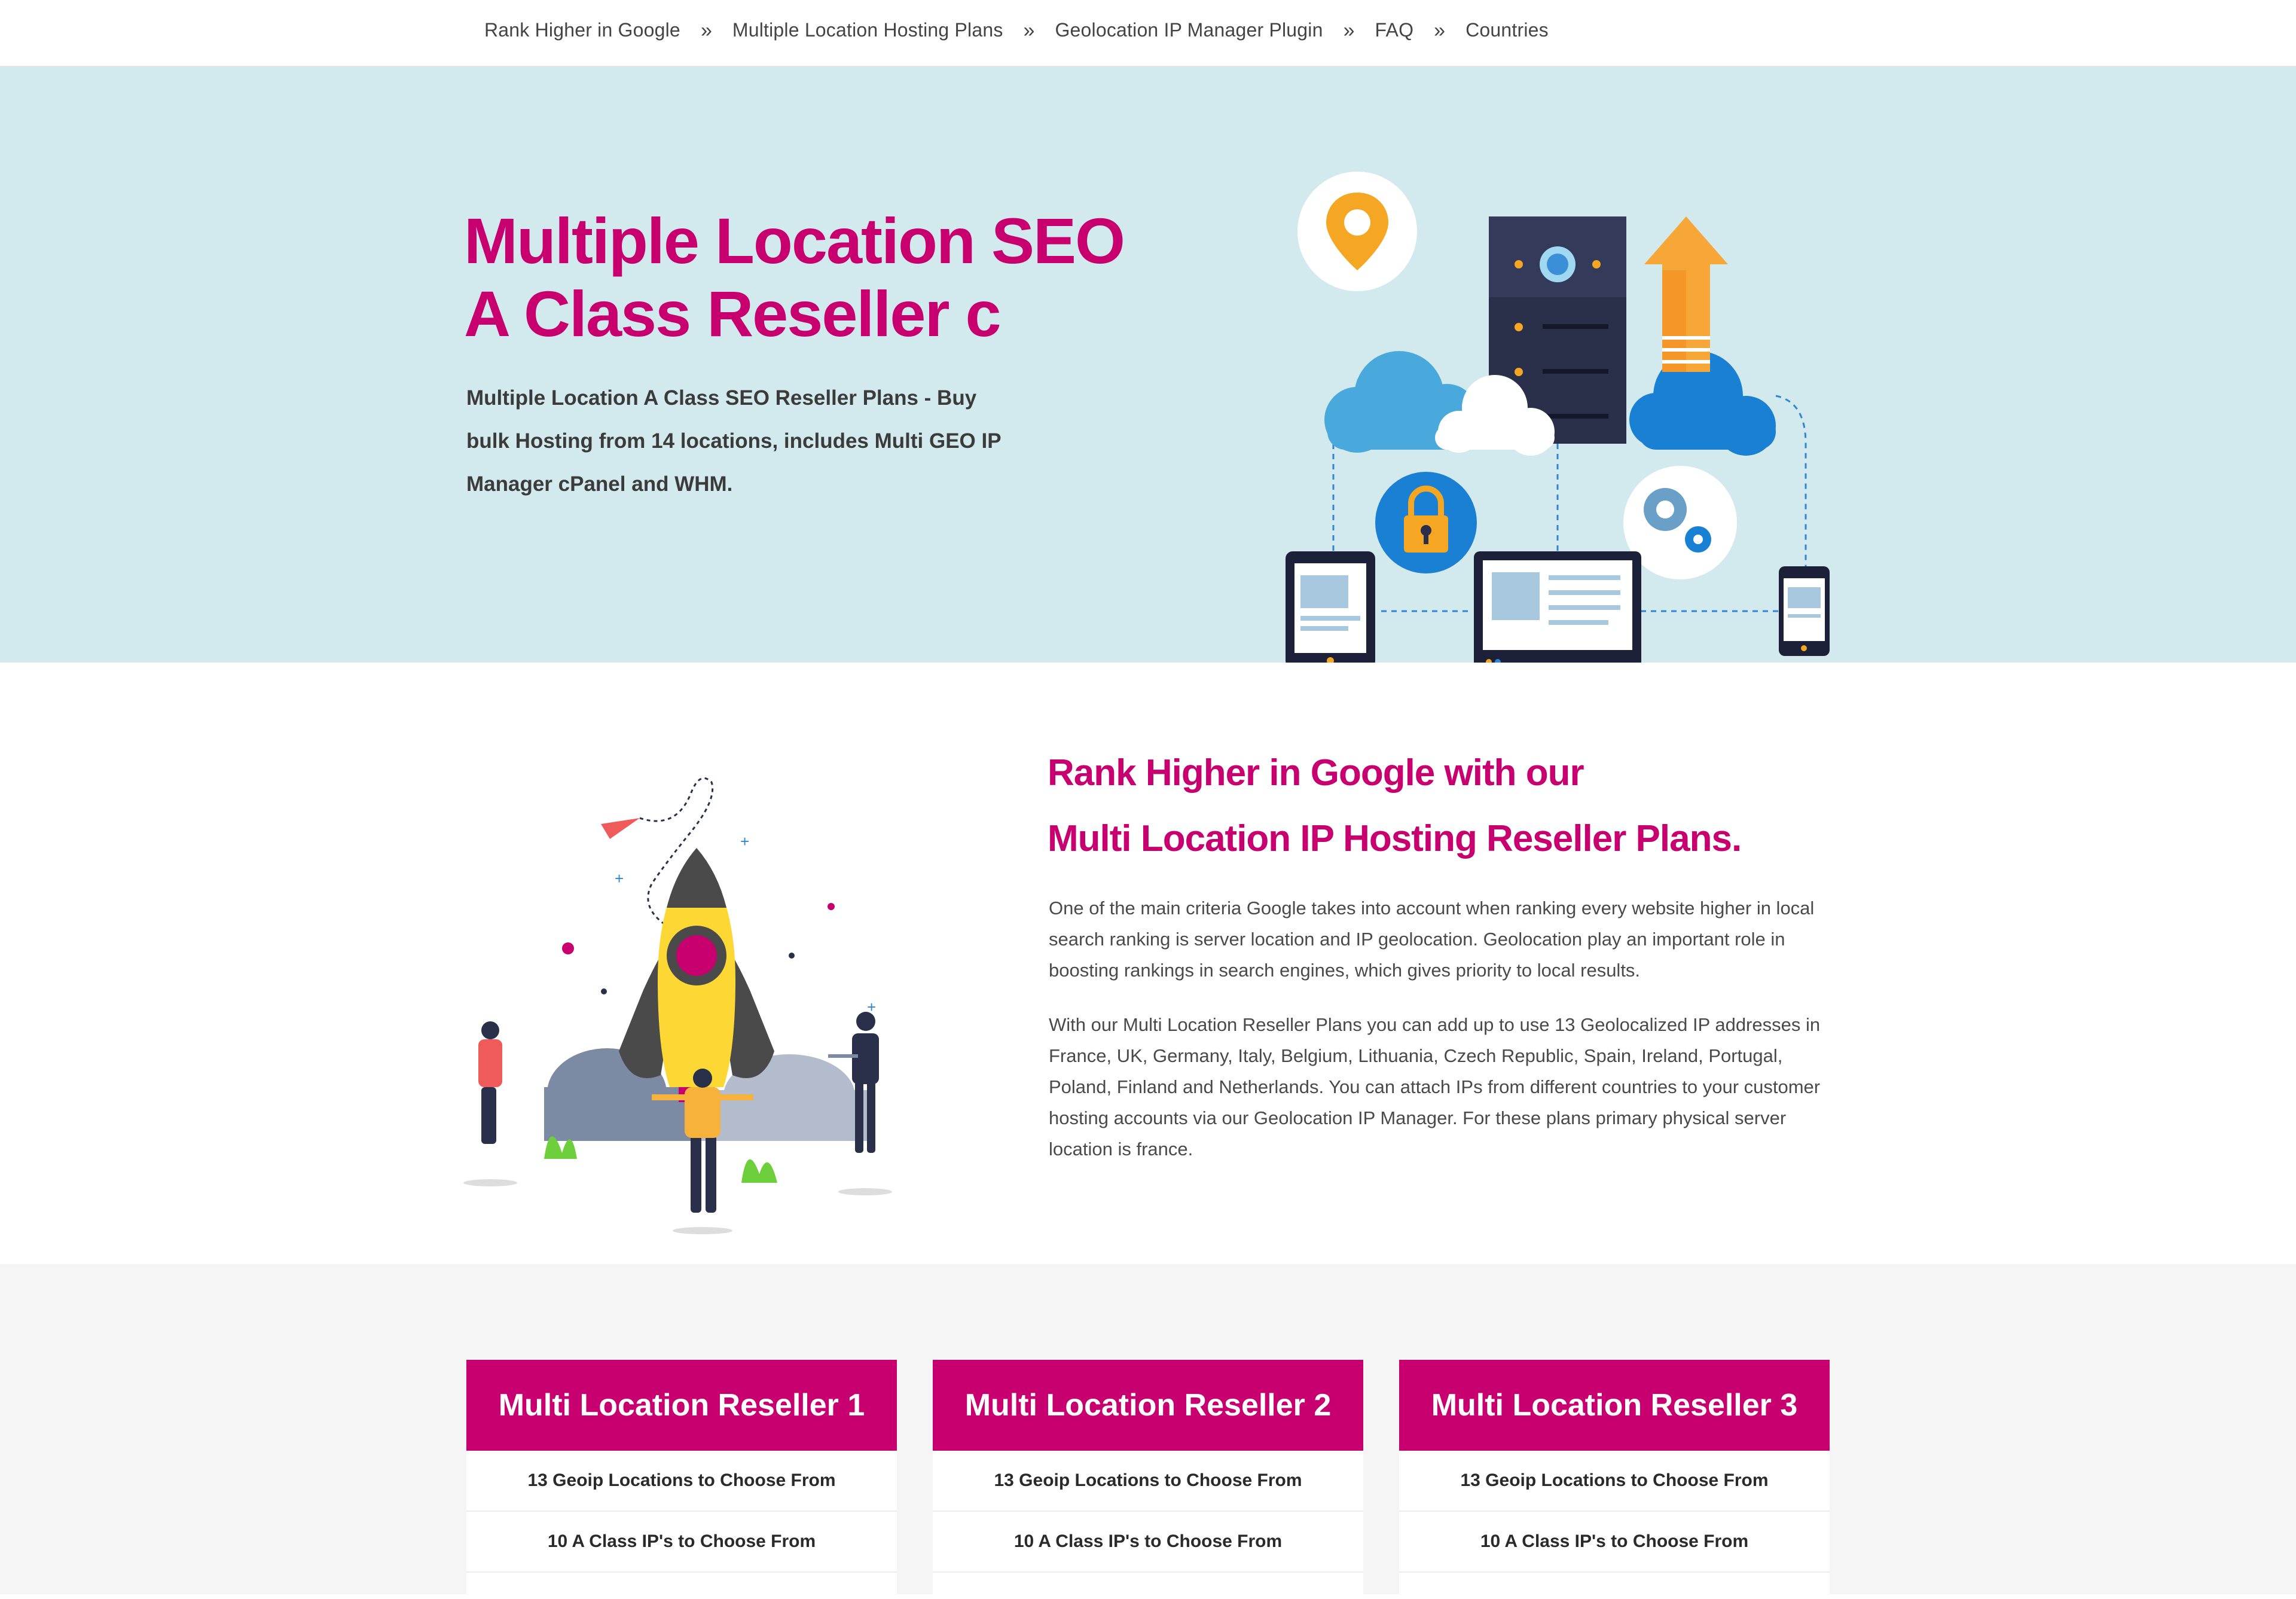  Describe the element at coordinates (682, 1405) in the screenshot. I see `plan-title: Multi Location Reseller 1` at that location.